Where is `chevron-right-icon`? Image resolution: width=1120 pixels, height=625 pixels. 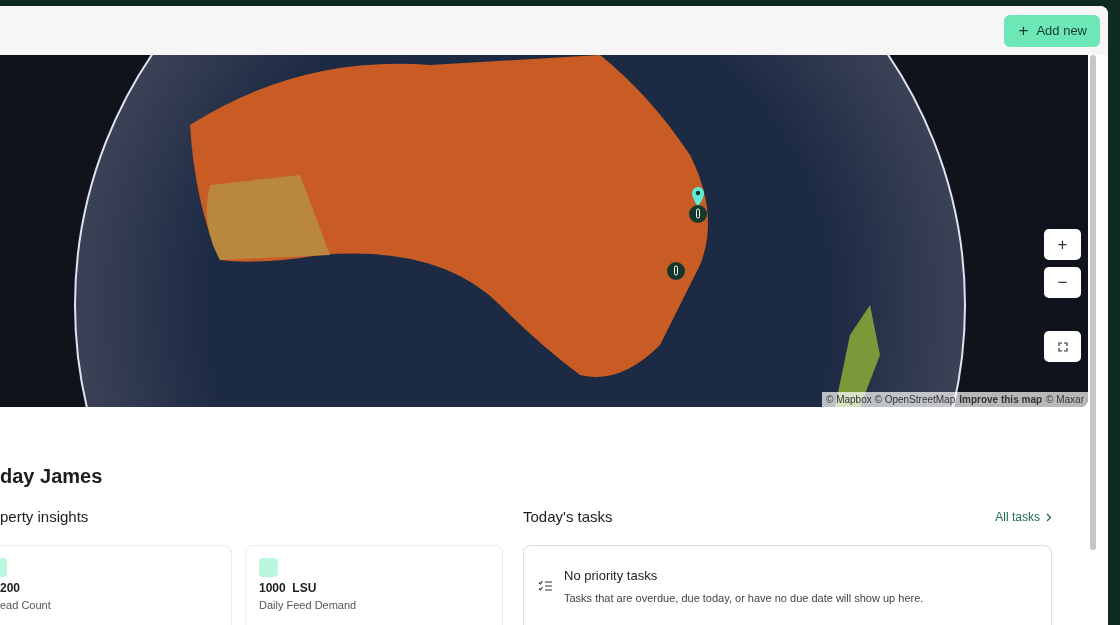 chevron-right-icon is located at coordinates (1049, 517).